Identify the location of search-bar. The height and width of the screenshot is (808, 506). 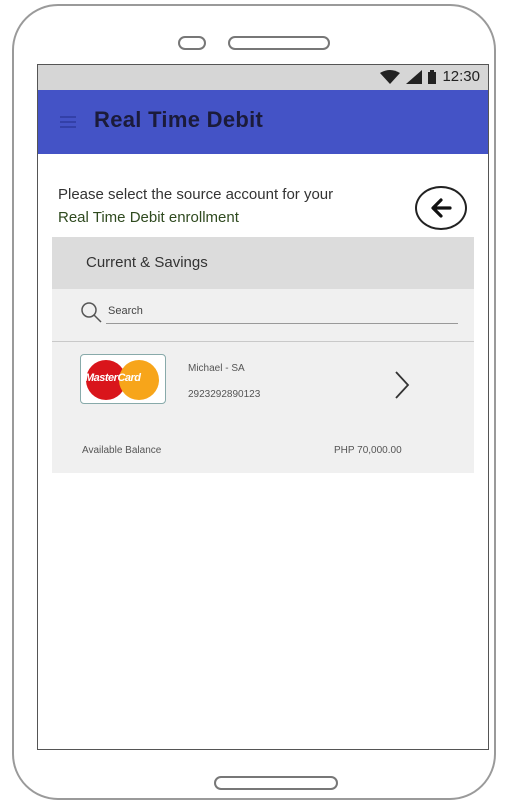
(263, 315).